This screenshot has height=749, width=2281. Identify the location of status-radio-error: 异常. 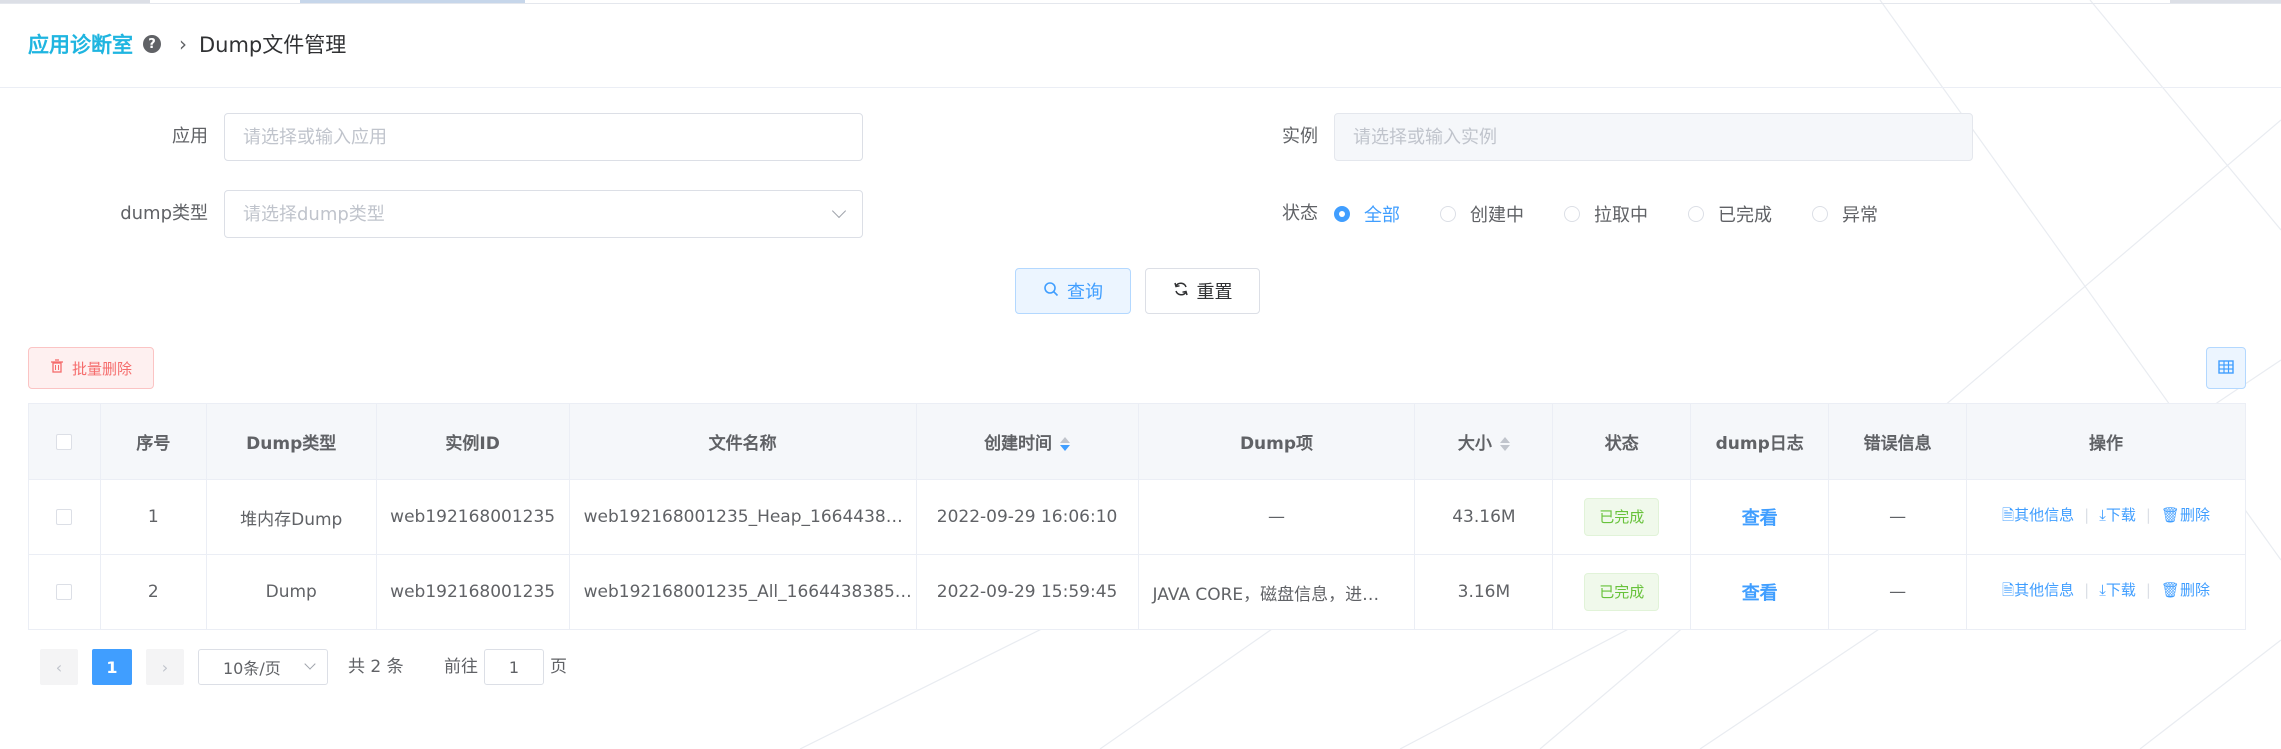
(1845, 214).